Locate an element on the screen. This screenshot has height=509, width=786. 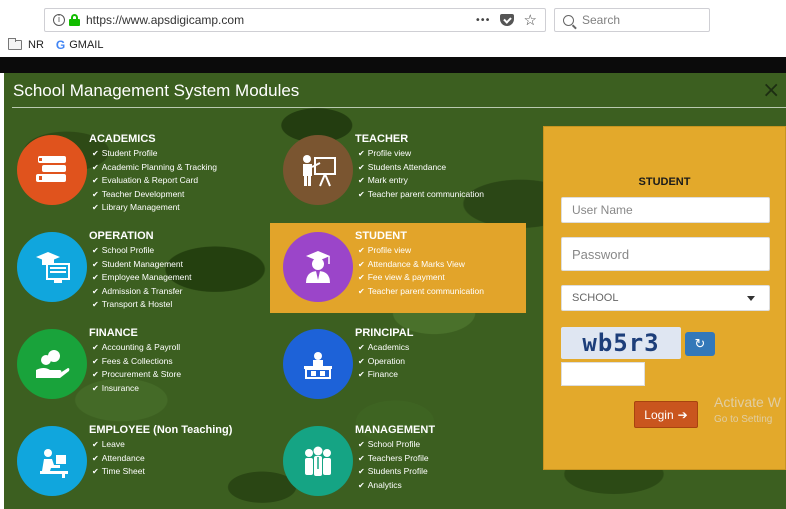
list-item: Teachers Profile is located at coordinates (393, 459).